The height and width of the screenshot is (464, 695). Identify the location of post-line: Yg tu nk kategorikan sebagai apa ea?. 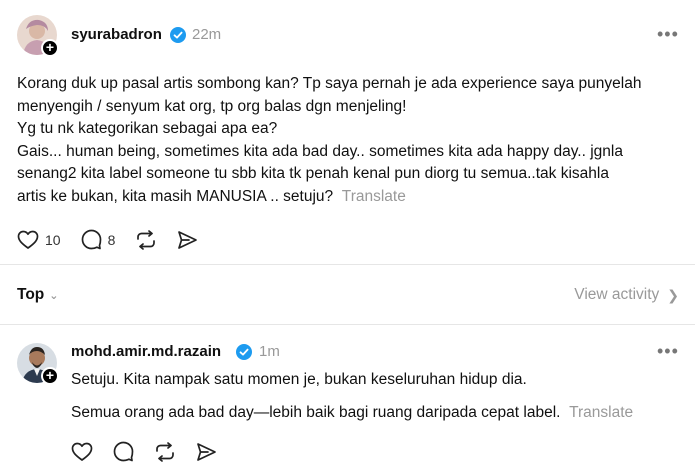
(147, 128).